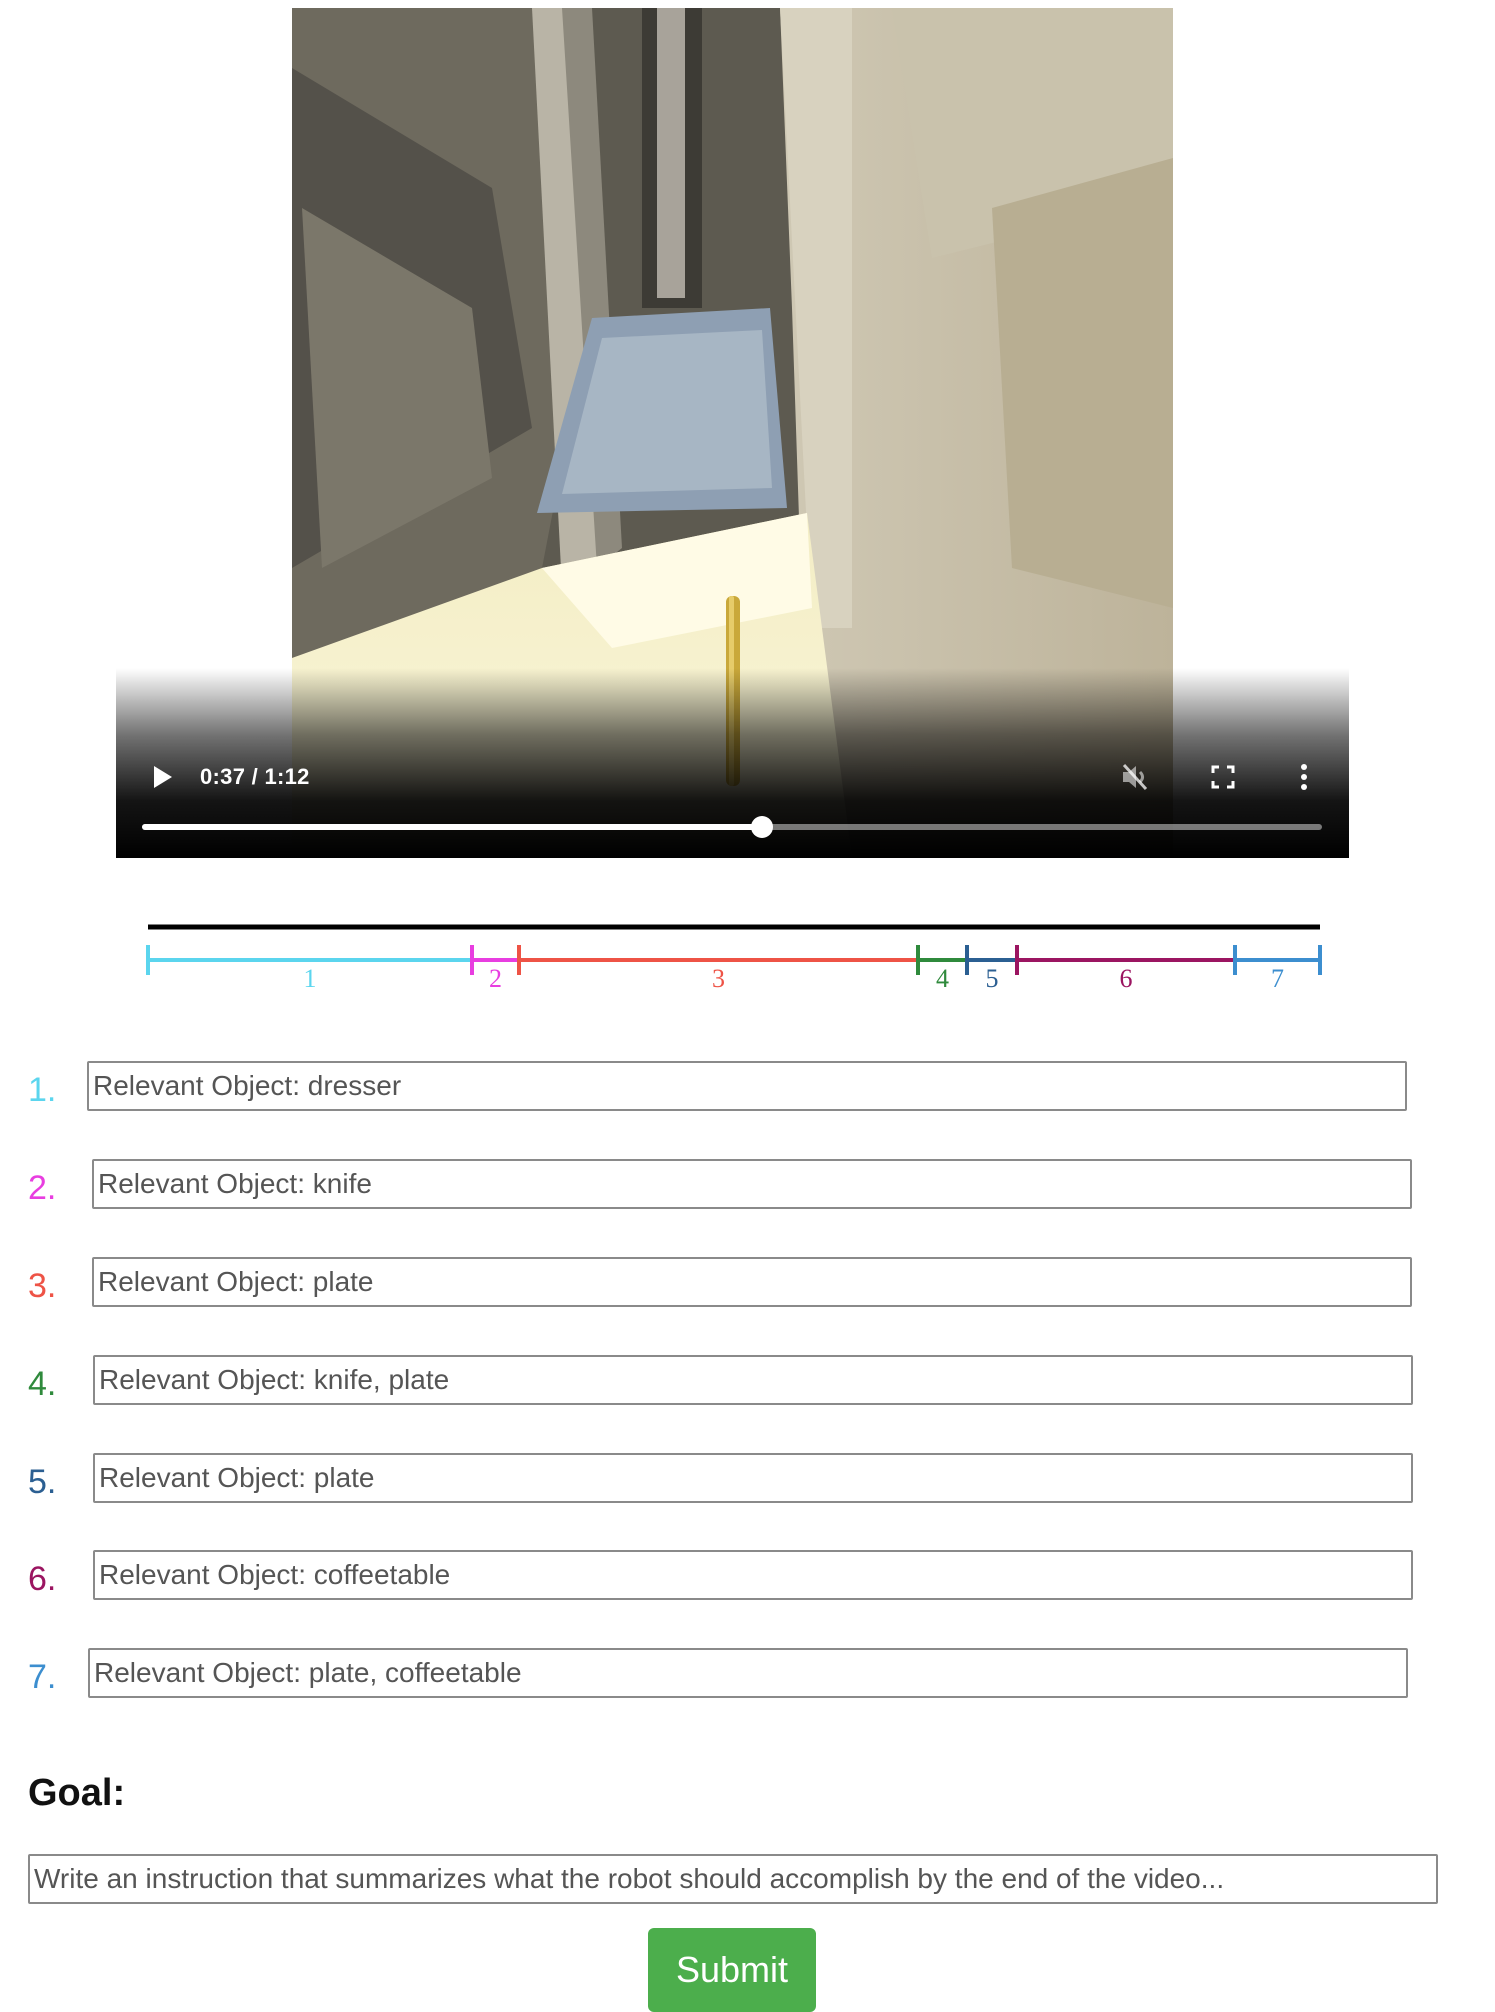 The width and height of the screenshot is (1495, 2012). What do you see at coordinates (732, 800) in the screenshot?
I see `video-controls: 0:37 / 1:12` at bounding box center [732, 800].